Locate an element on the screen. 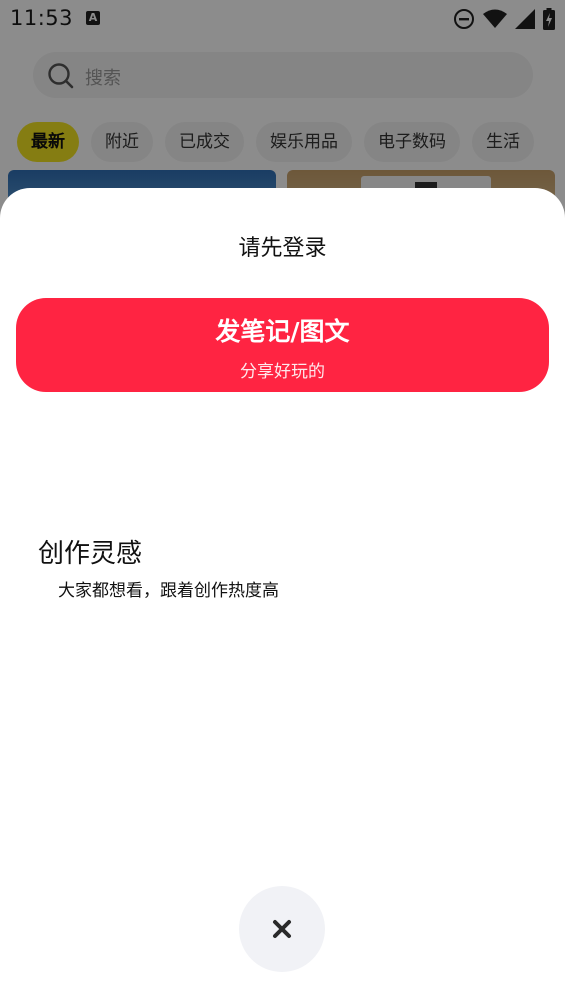 The height and width of the screenshot is (1004, 565). close-button is located at coordinates (282, 929).